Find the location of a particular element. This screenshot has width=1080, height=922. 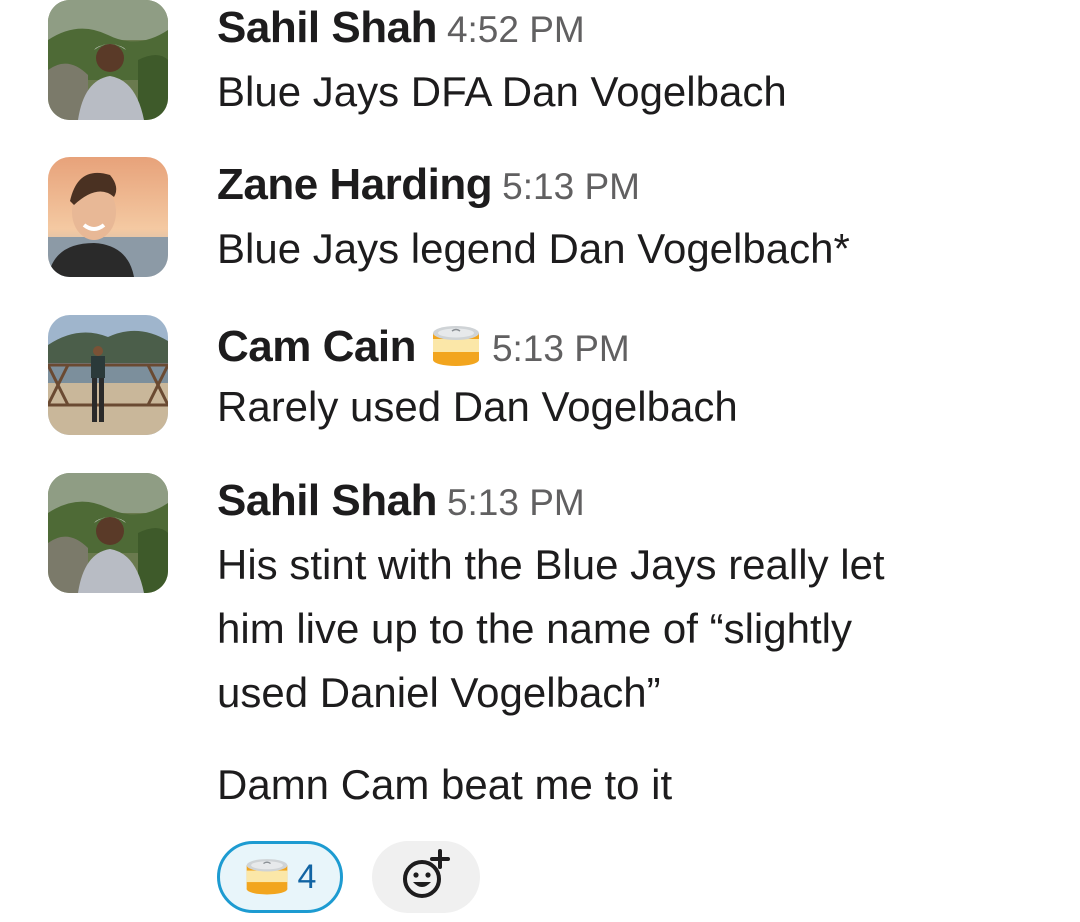

followup-message-text: Damn Cam beat me to it is located at coordinates (445, 784).